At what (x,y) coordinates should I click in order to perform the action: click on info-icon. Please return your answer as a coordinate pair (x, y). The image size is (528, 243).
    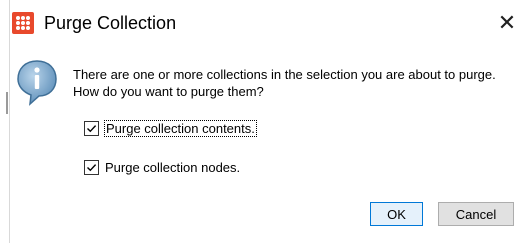
    Looking at the image, I should click on (37, 82).